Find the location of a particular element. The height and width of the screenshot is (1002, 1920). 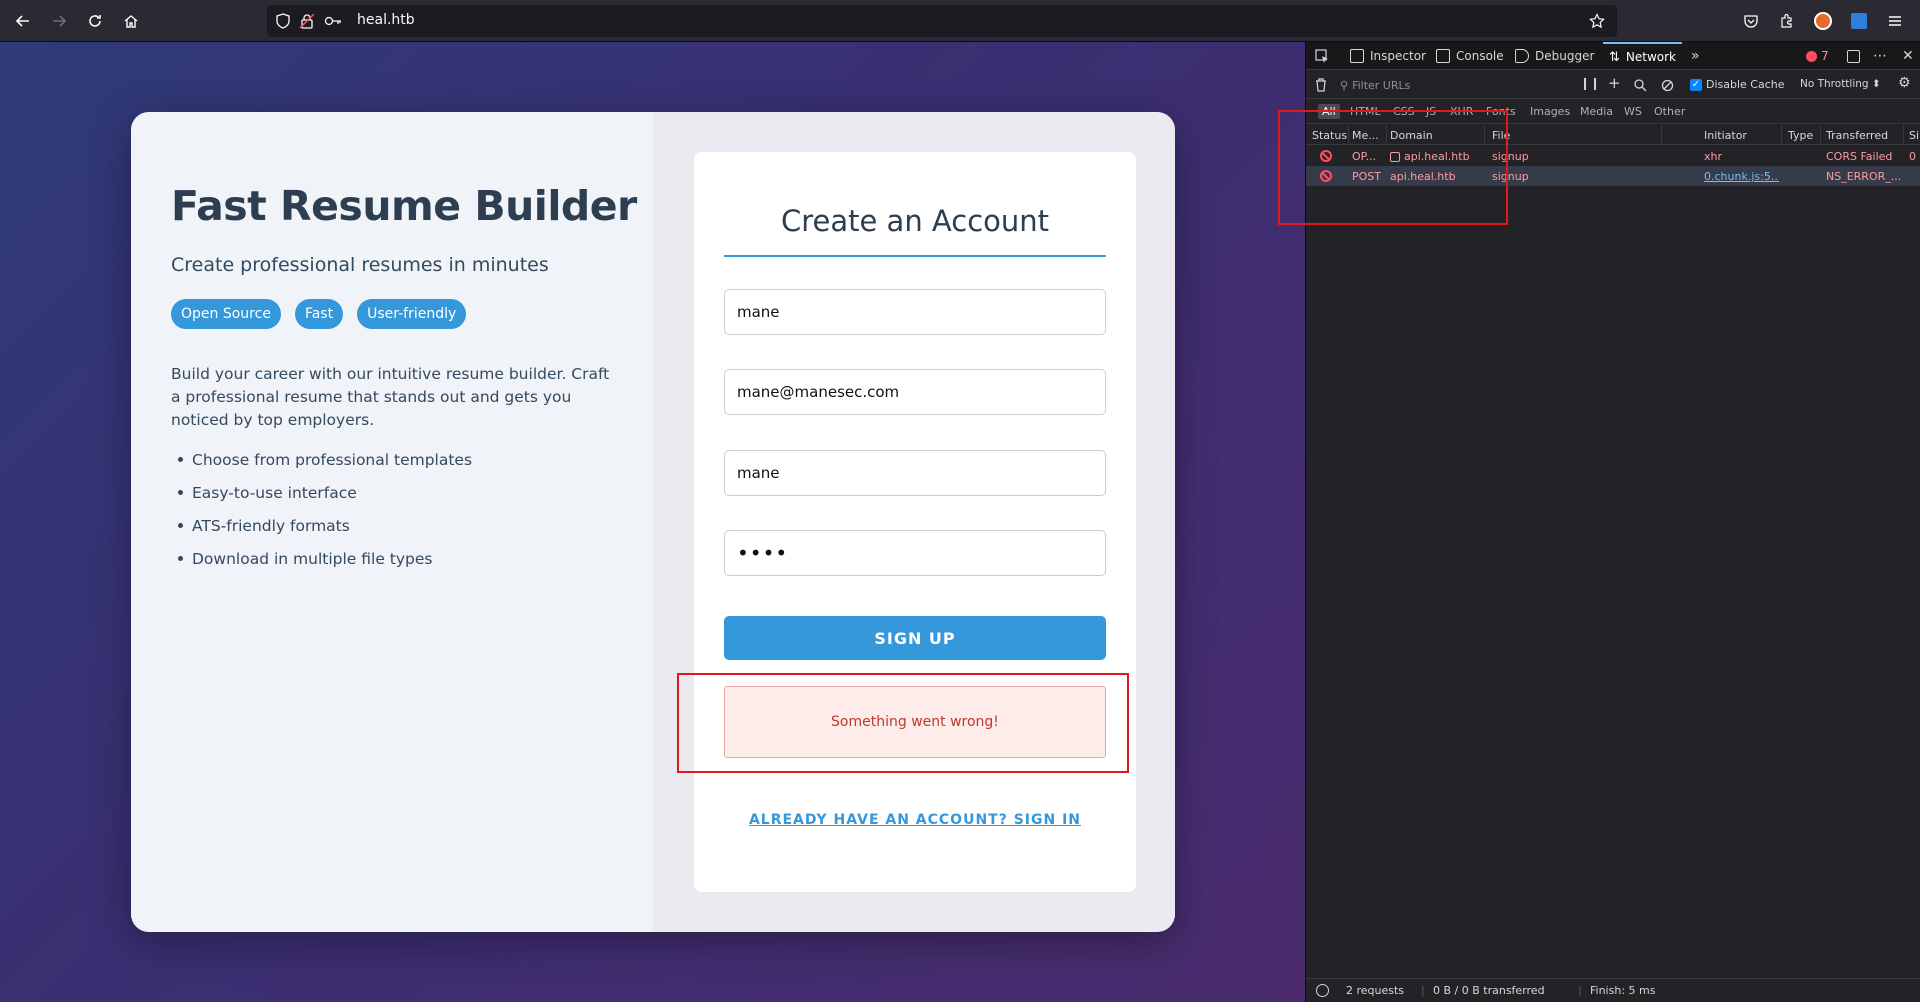

filter-other: Other is located at coordinates (1669, 111).